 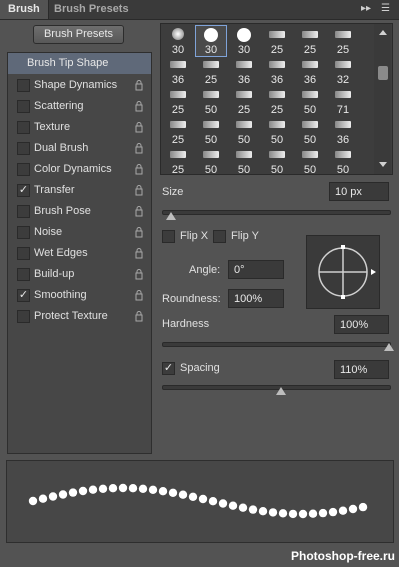 What do you see at coordinates (168, 368) in the screenshot?
I see `spacing-checkbox: ✓` at bounding box center [168, 368].